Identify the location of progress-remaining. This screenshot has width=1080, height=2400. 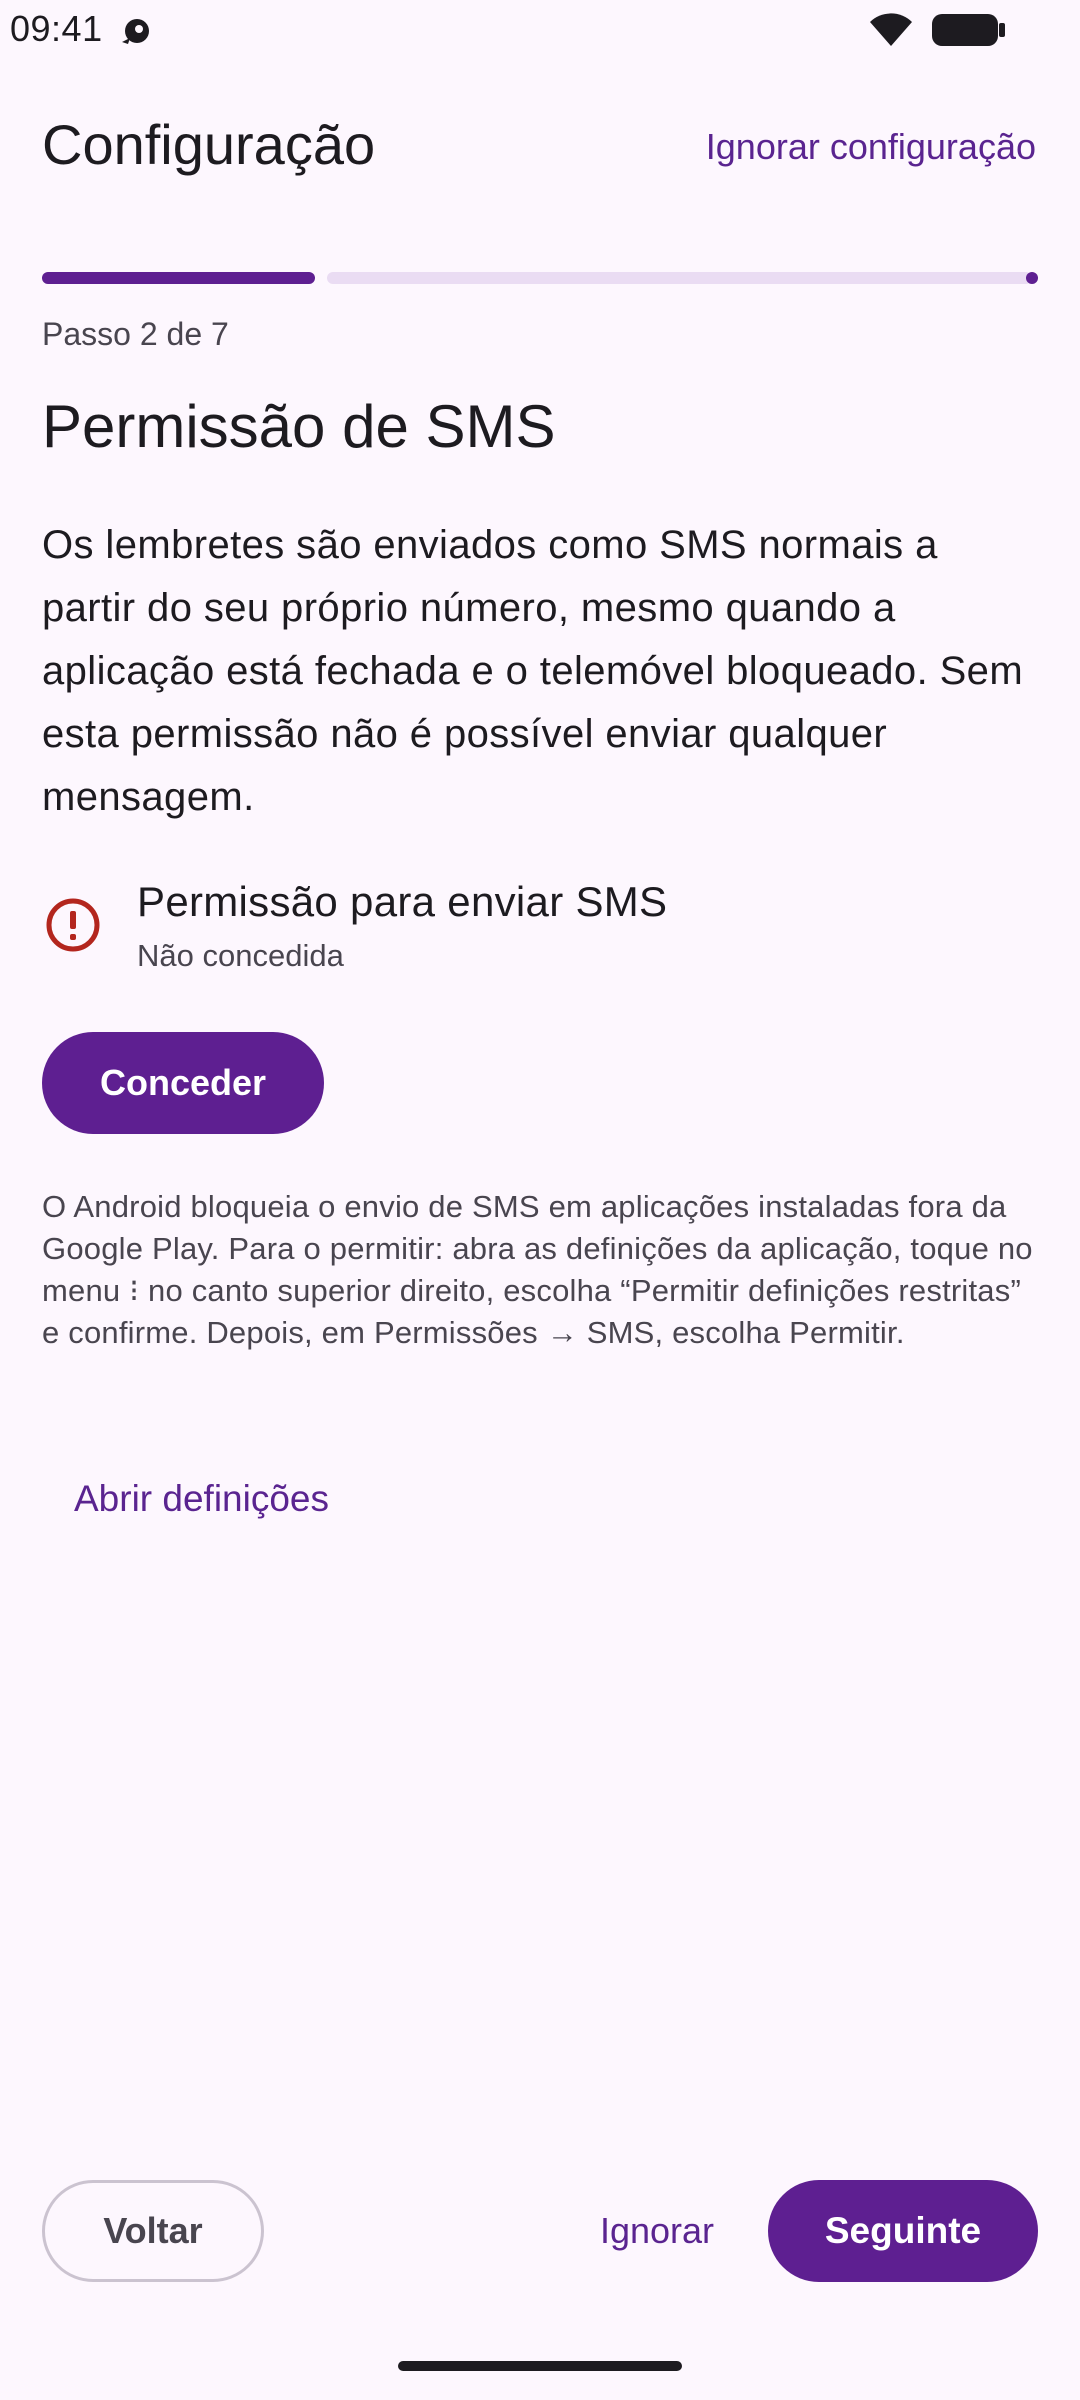
(679, 278).